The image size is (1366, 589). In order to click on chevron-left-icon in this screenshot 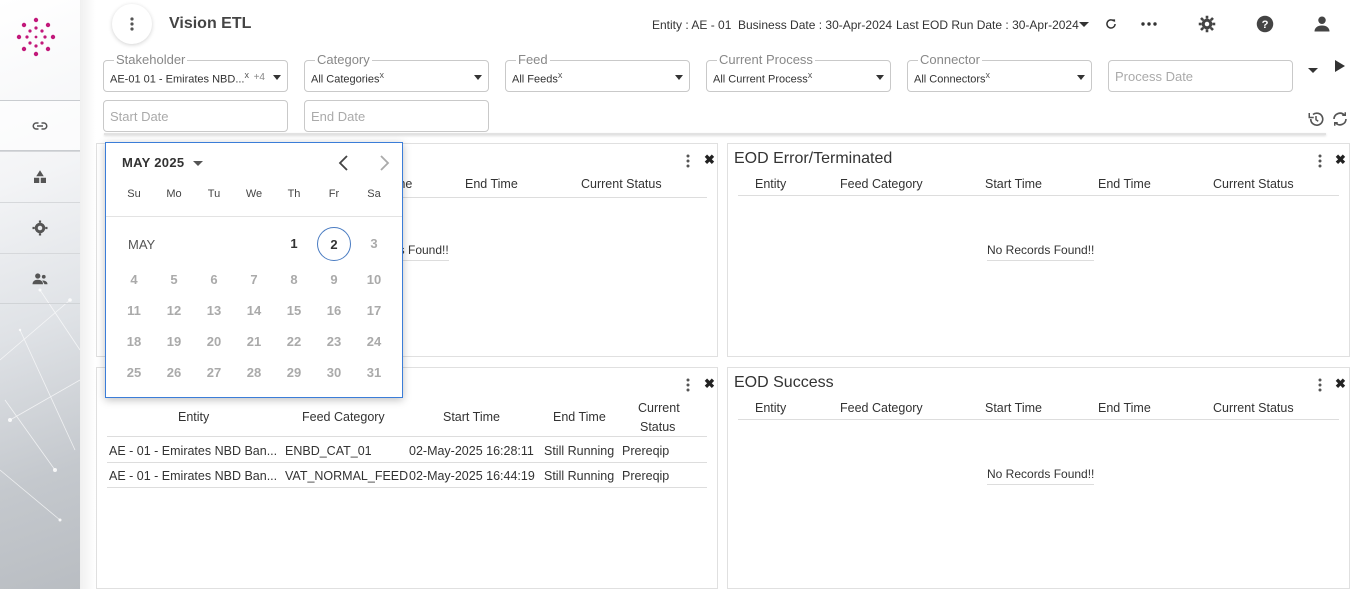, I will do `click(344, 163)`.